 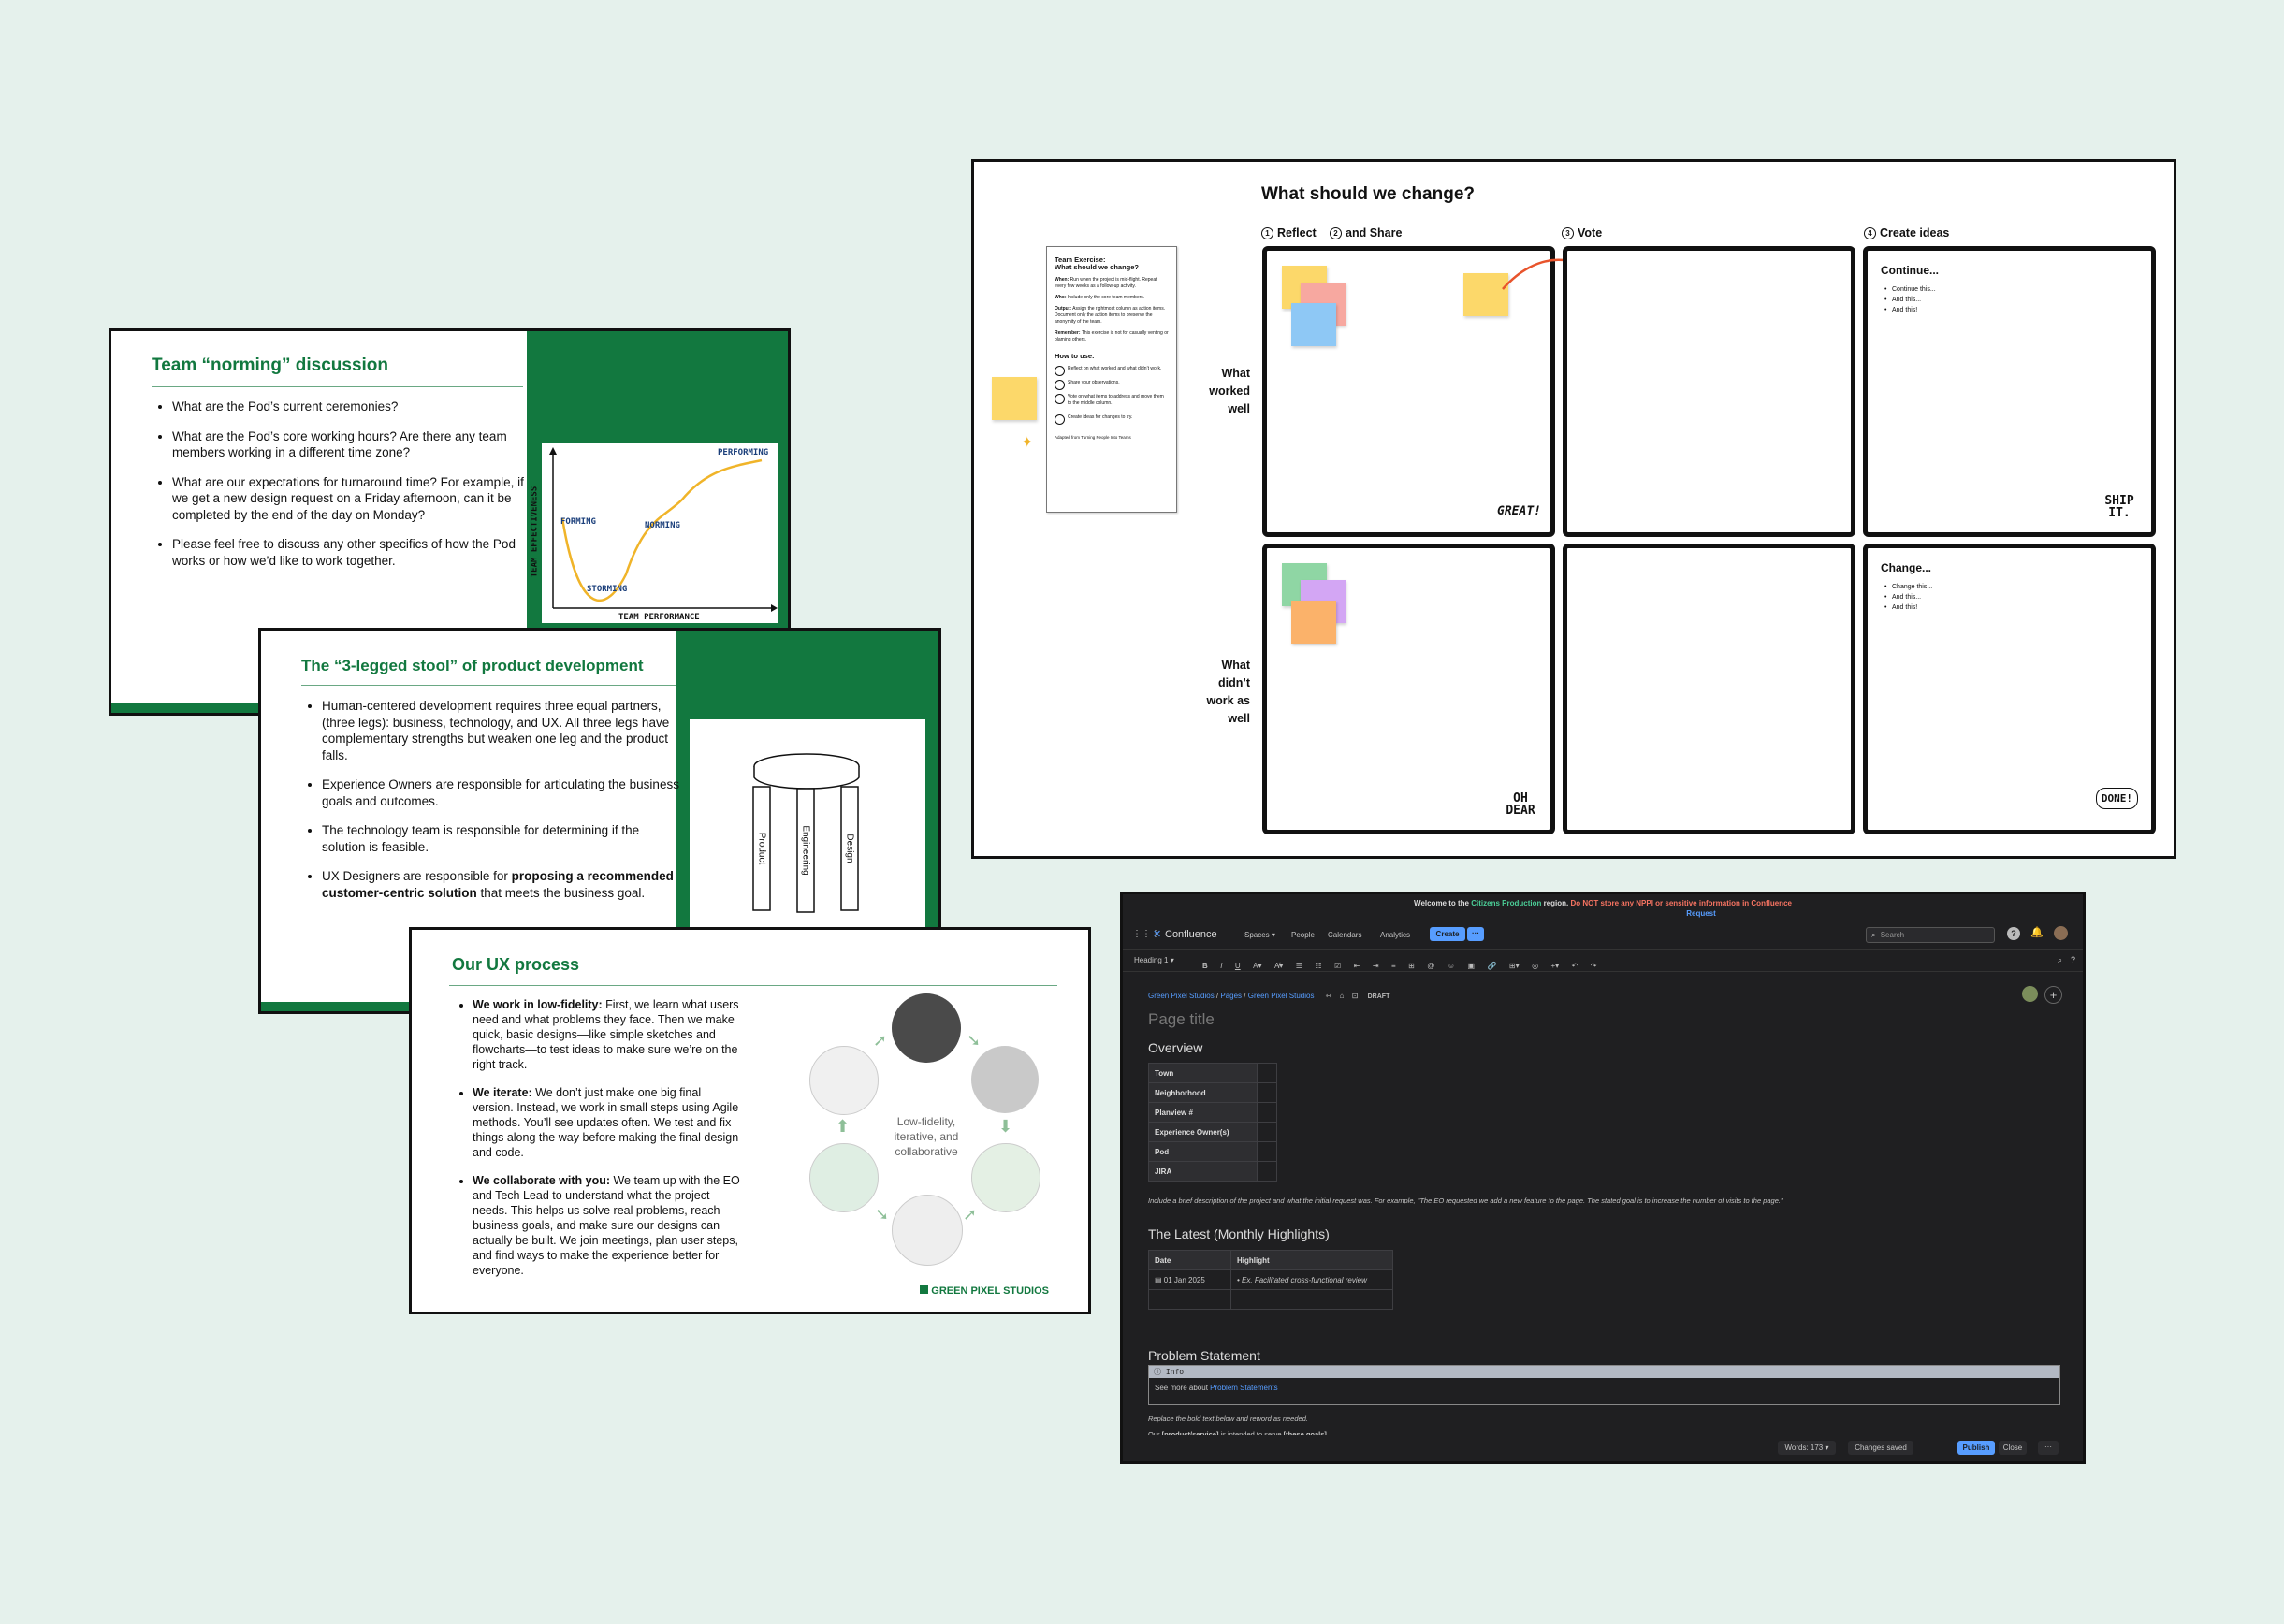 I want to click on nav-people: People, so click(x=1303, y=935).